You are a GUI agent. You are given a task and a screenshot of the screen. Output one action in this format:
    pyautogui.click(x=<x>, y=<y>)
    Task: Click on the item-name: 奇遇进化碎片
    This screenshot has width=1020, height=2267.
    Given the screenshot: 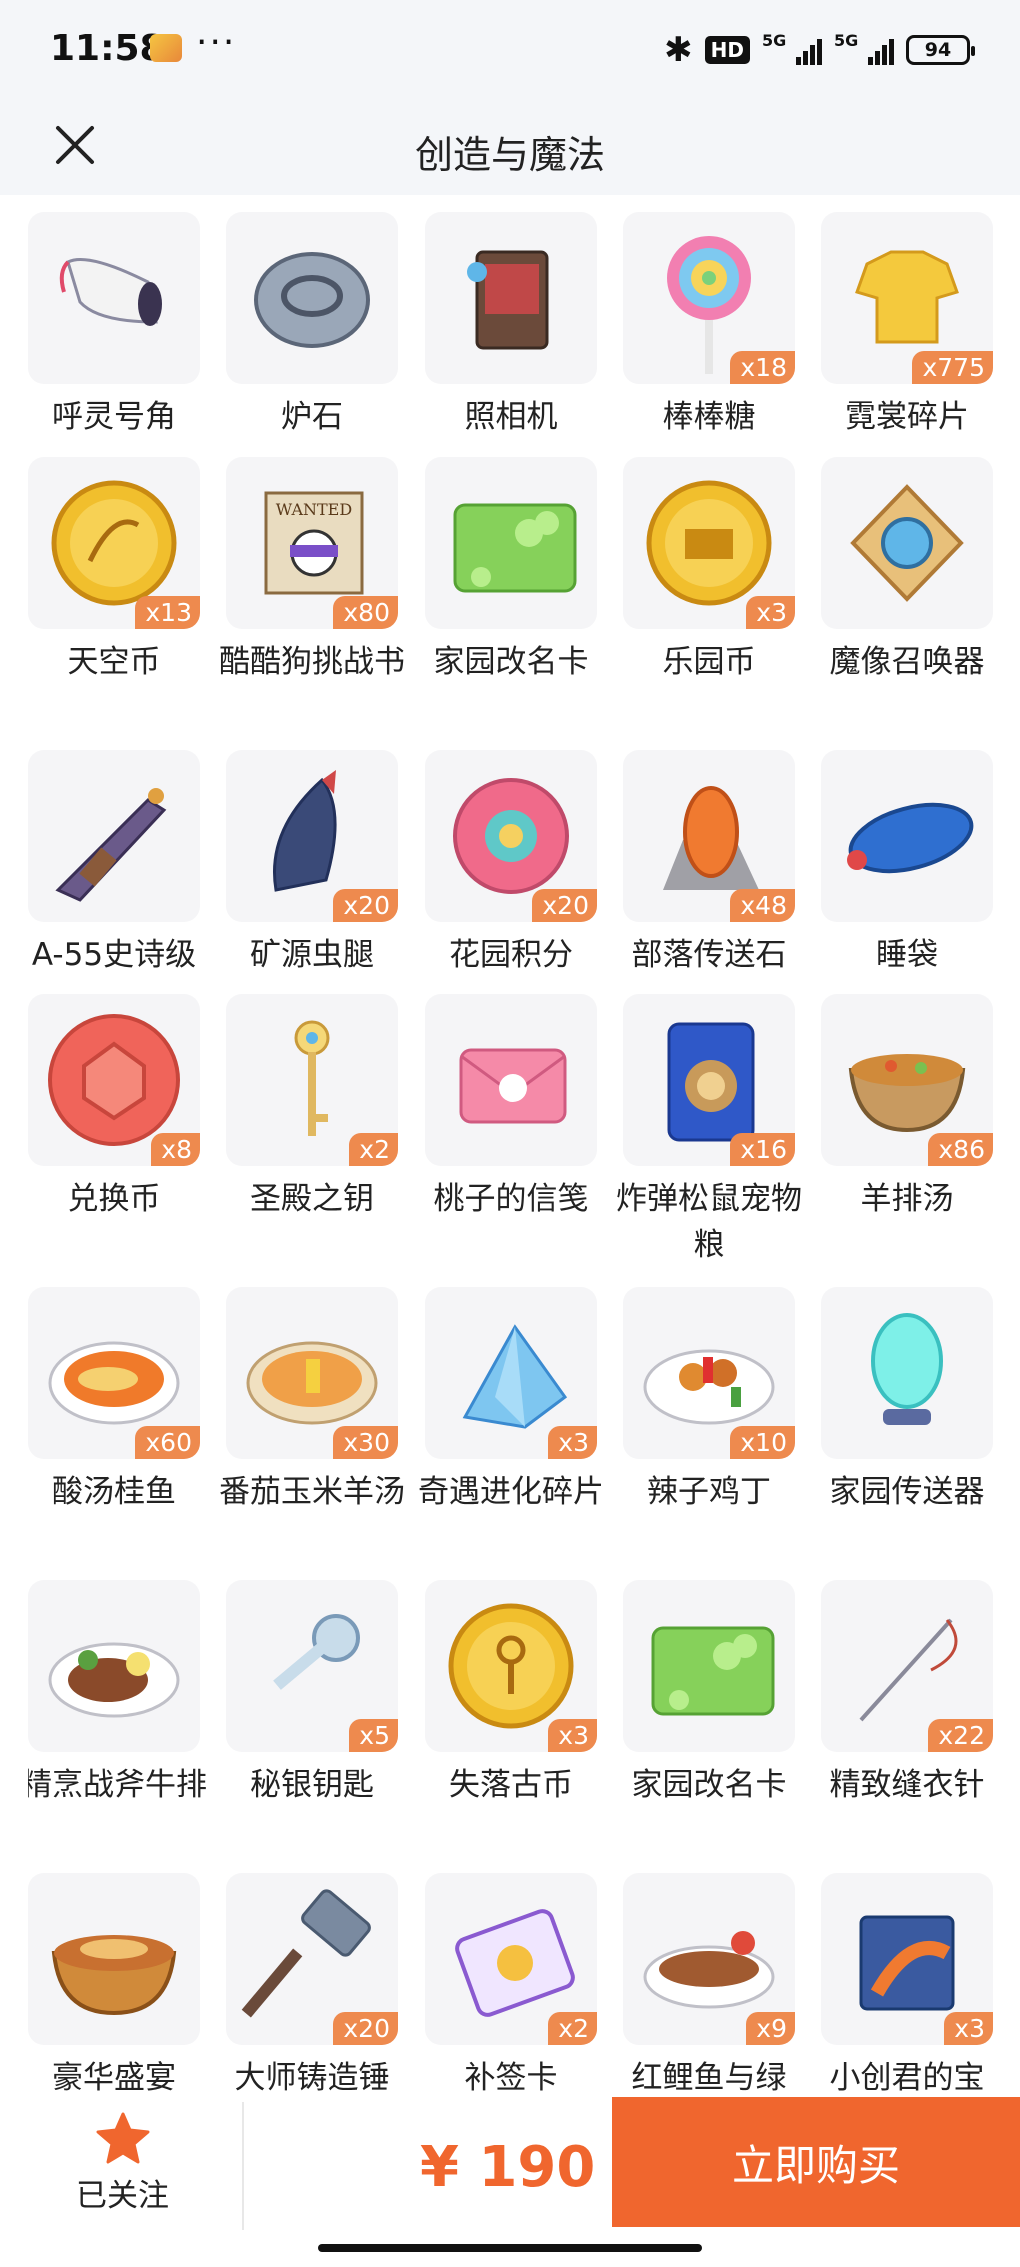 What is the action you would take?
    pyautogui.click(x=511, y=1492)
    